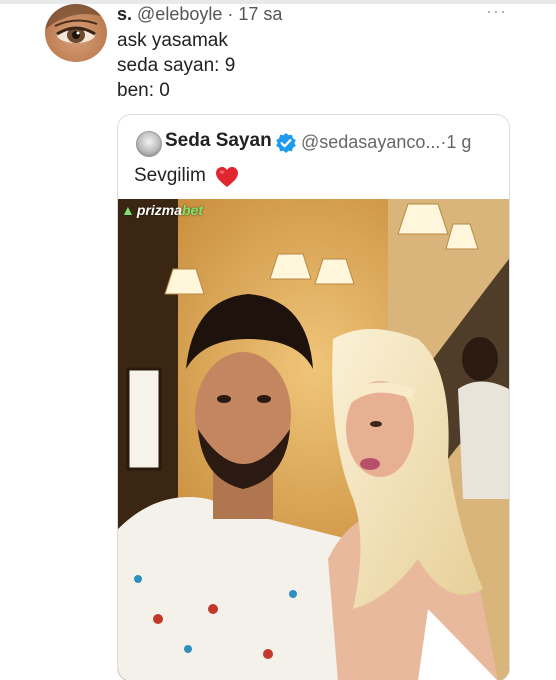 Image resolution: width=556 pixels, height=680 pixels. What do you see at coordinates (218, 141) in the screenshot?
I see `quoted-display-name: Seda Sayan` at bounding box center [218, 141].